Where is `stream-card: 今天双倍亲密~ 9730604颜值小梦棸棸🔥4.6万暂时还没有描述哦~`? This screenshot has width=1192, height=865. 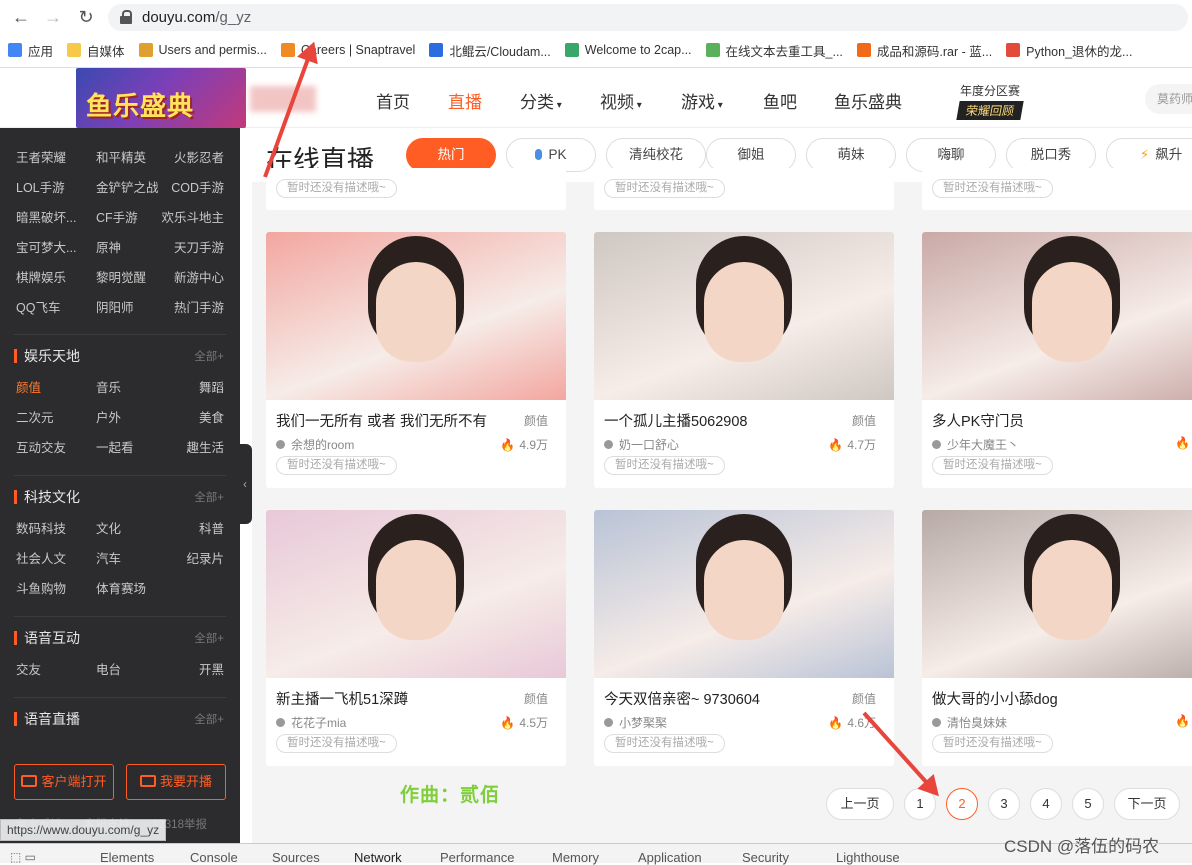 stream-card: 今天双倍亲密~ 9730604颜值小梦棸棸🔥4.6万暂时还没有描述哦~ is located at coordinates (744, 638).